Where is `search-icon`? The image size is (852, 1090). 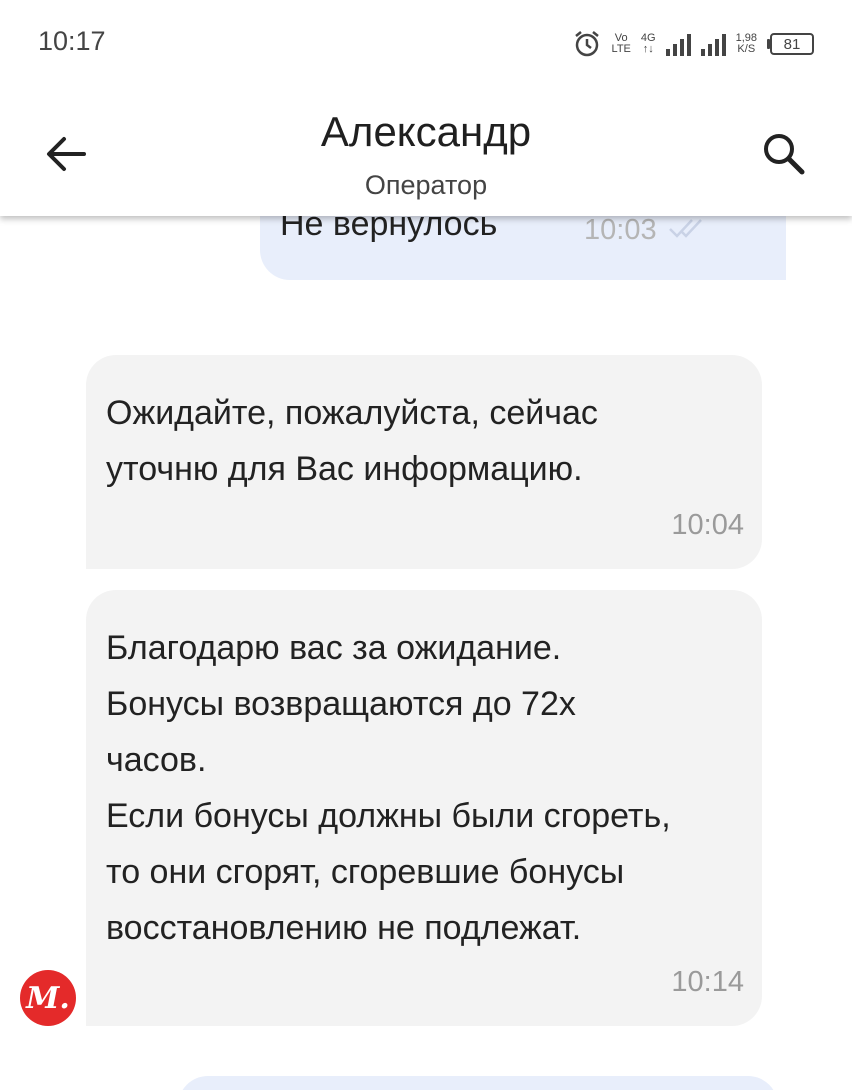
search-icon is located at coordinates (784, 154).